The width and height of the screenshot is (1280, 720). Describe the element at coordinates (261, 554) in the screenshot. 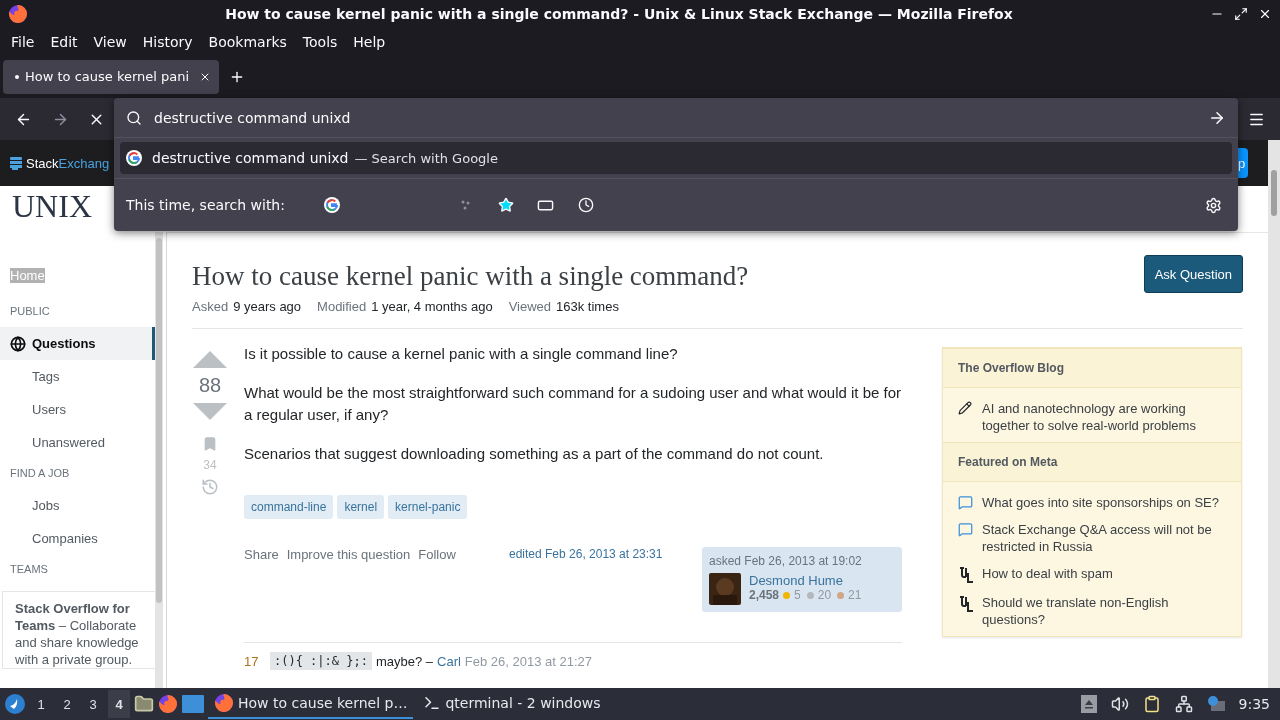

I see `post-action-link: Share` at that location.